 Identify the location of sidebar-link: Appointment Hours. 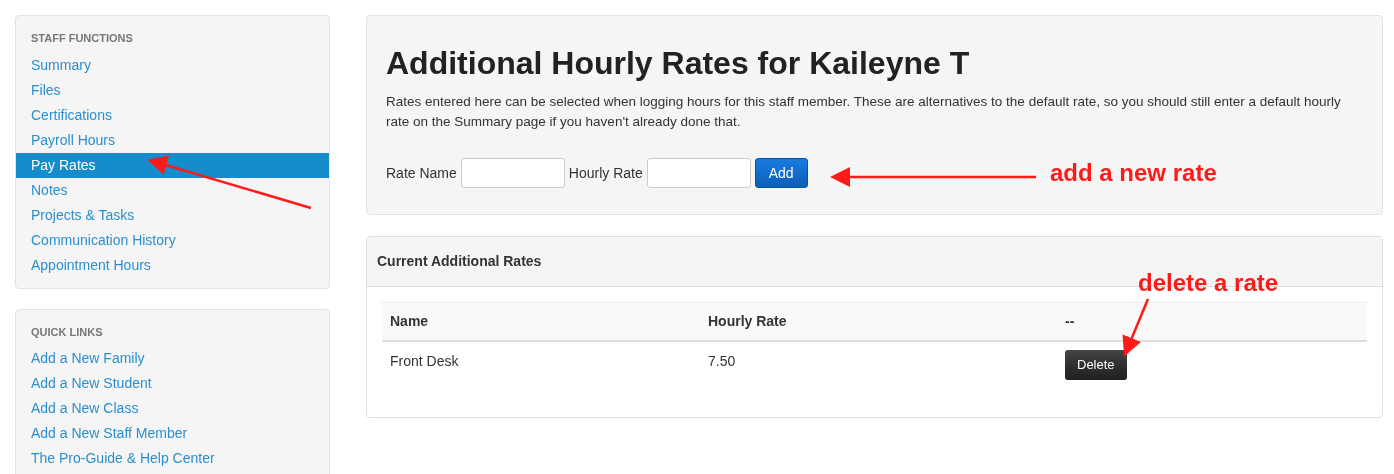
(172, 265).